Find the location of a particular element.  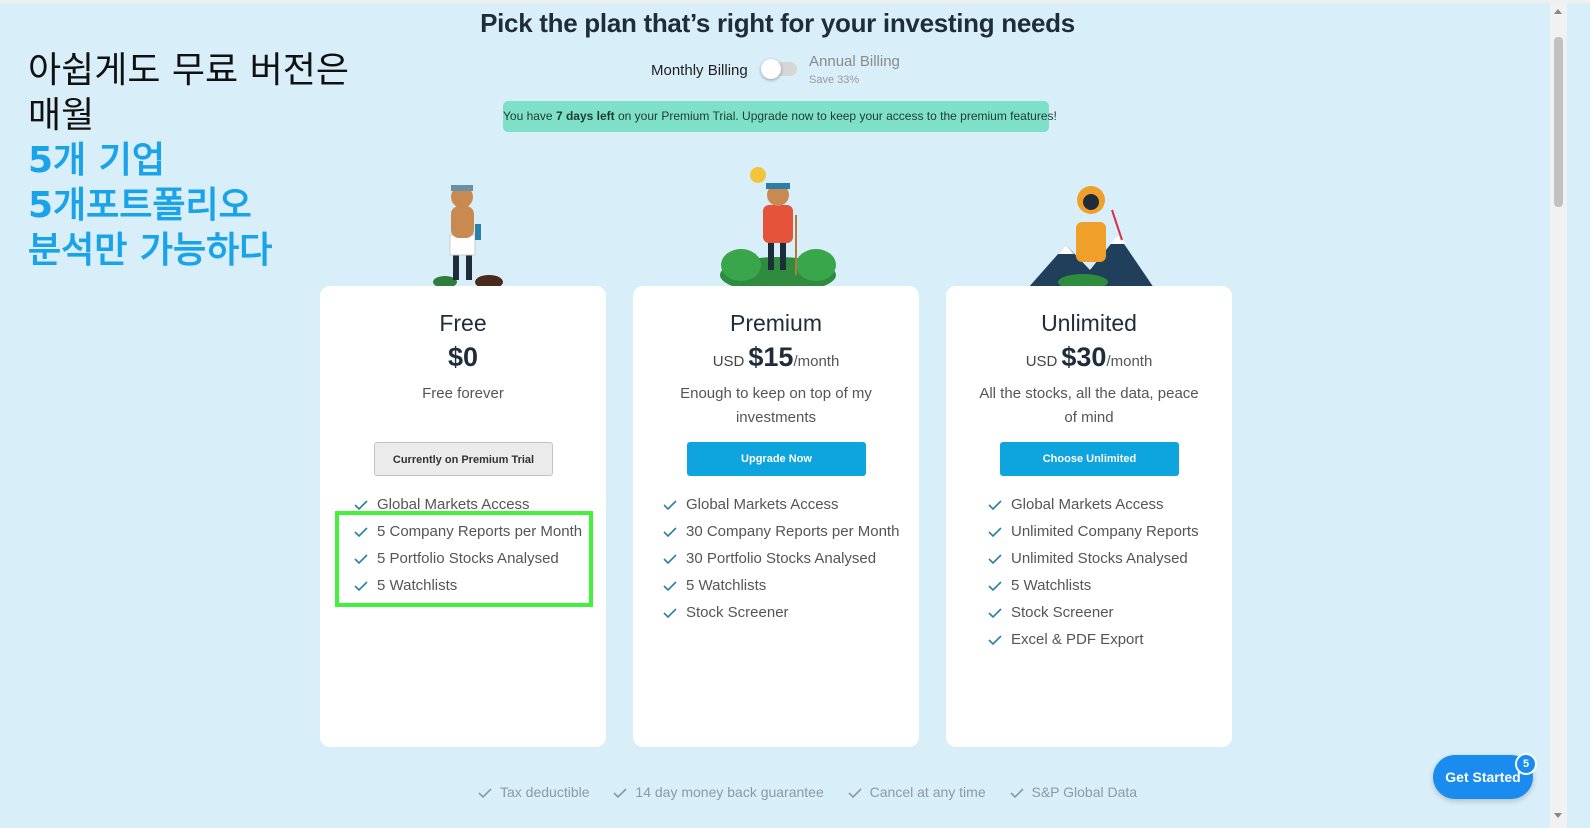

feature-label: Unlimited Company Reports is located at coordinates (1105, 531).